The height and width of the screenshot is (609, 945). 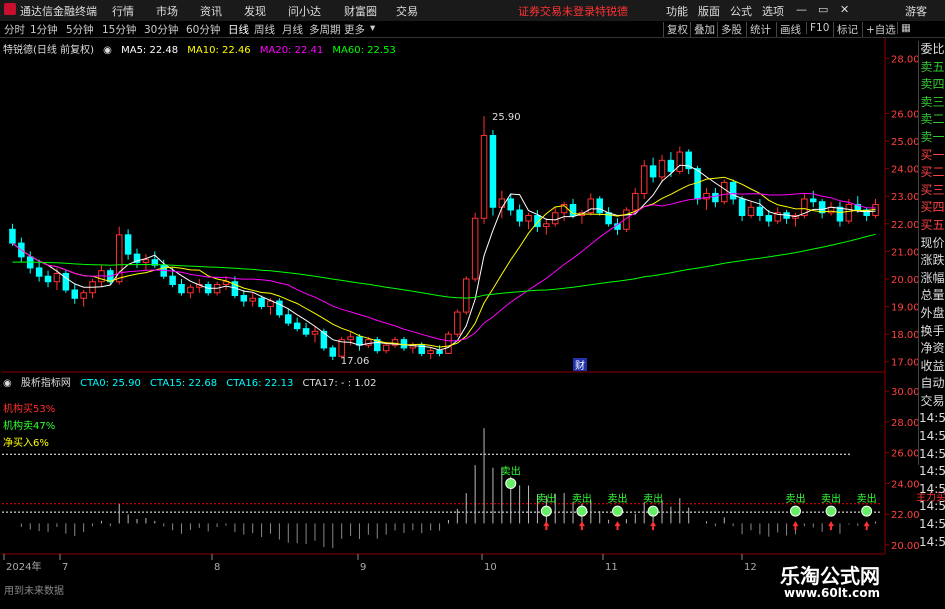 I want to click on side-panel-item: 交易, so click(x=932, y=402).